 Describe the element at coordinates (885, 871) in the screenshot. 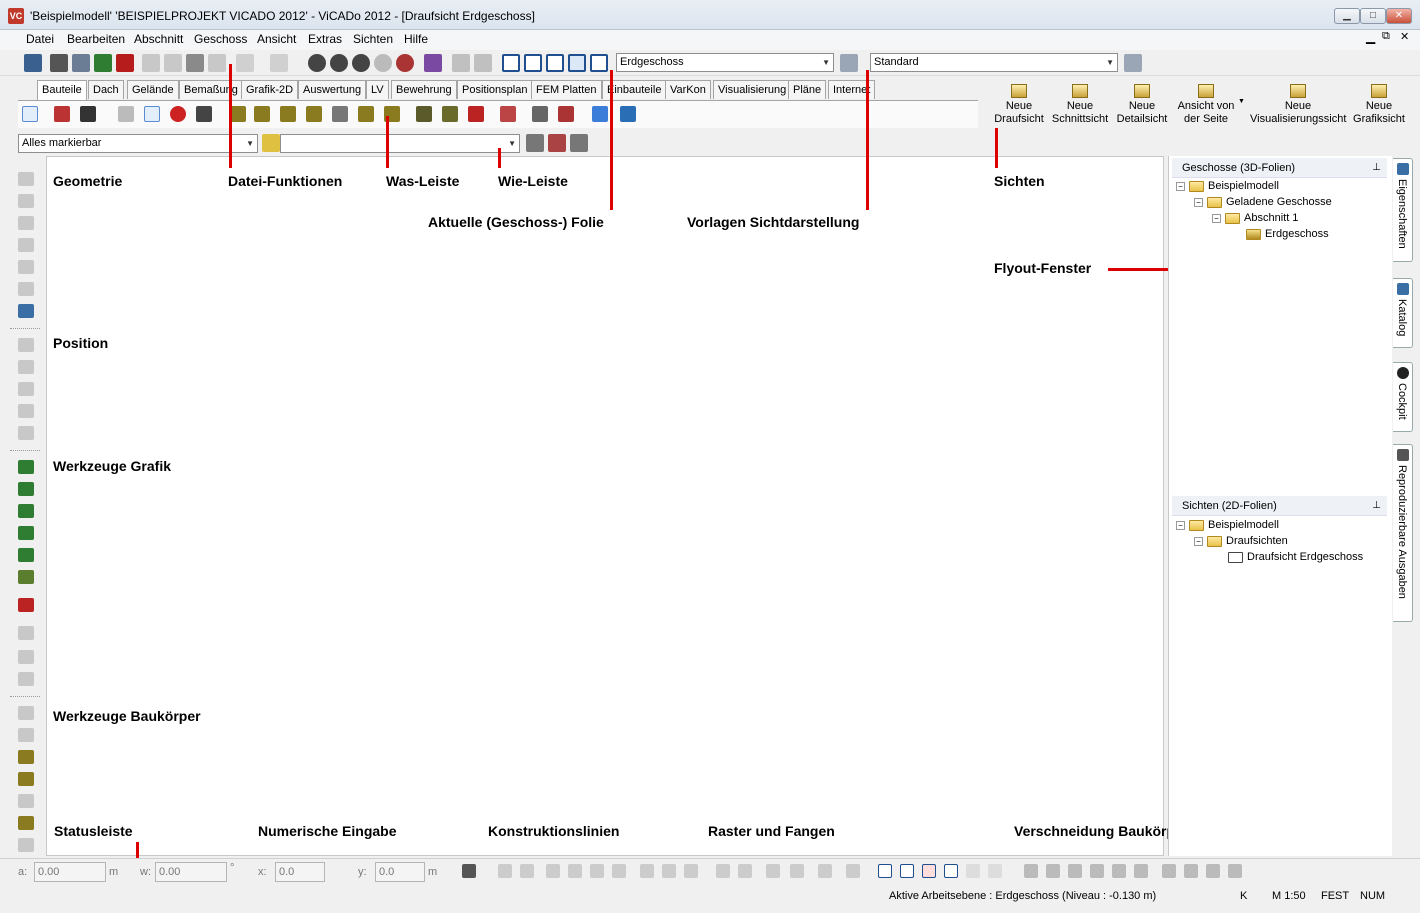

I see `raster-1-icon` at that location.